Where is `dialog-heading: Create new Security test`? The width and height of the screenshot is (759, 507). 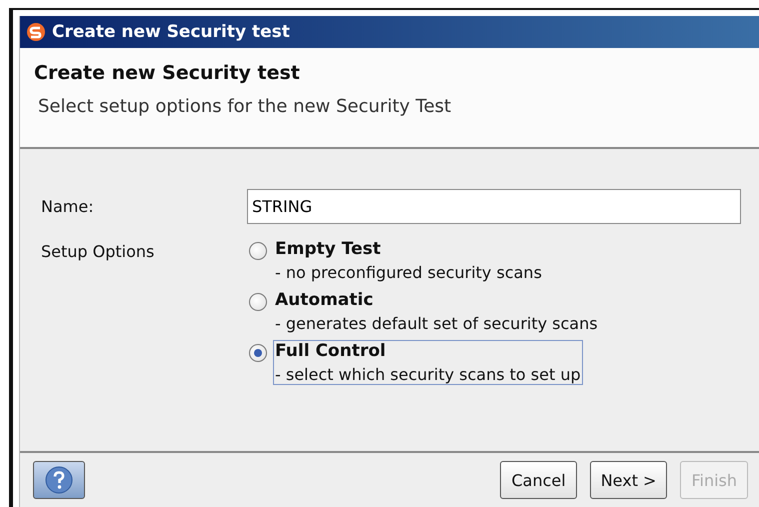 dialog-heading: Create new Security test is located at coordinates (167, 73).